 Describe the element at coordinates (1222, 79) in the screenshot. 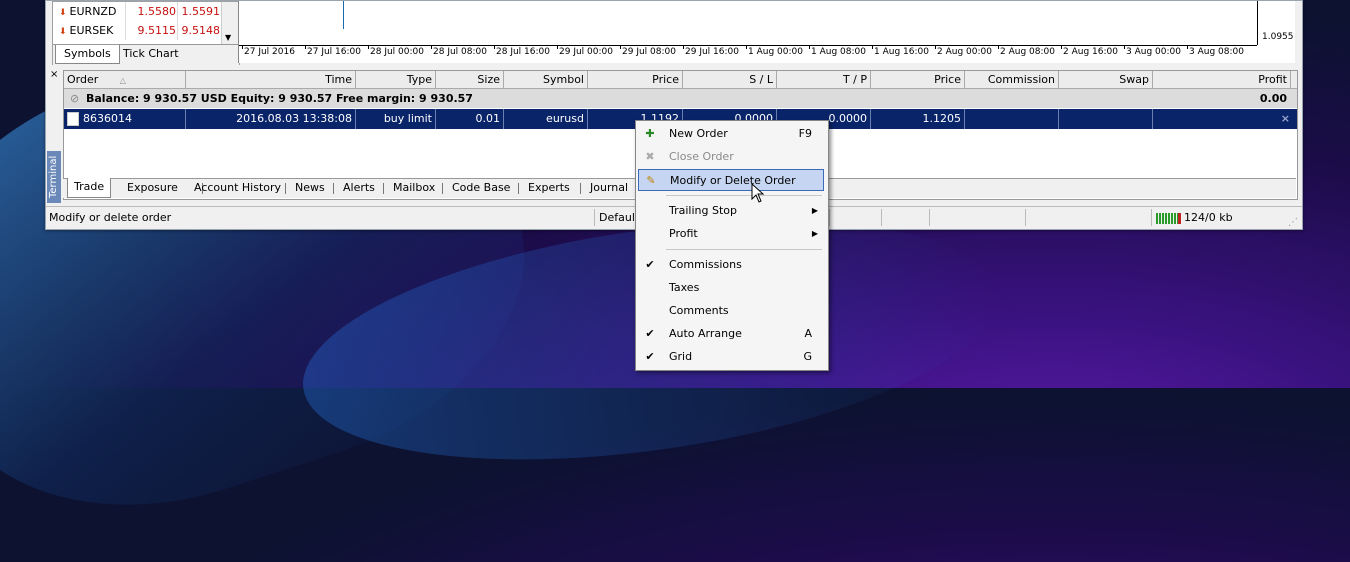

I see `column-profit: Profit` at that location.